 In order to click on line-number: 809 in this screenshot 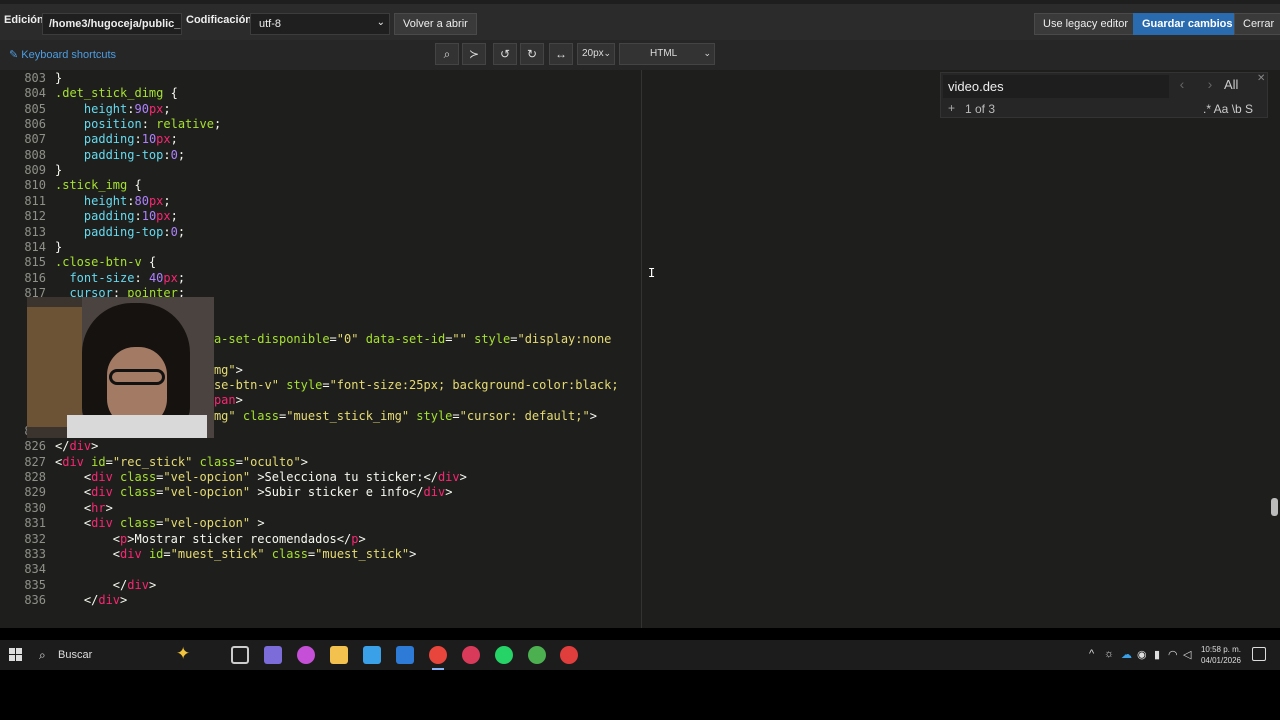, I will do `click(35, 170)`.